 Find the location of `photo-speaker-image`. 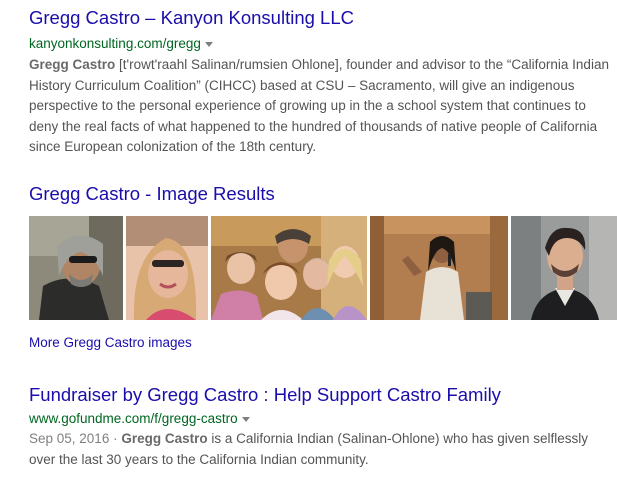

photo-speaker-image is located at coordinates (439, 268).